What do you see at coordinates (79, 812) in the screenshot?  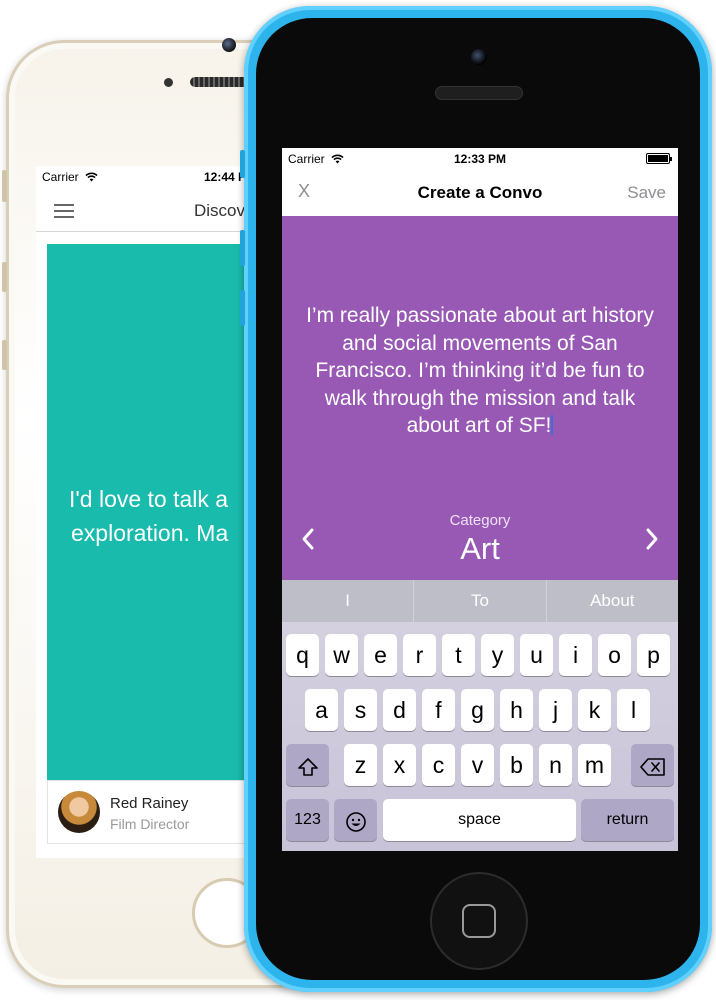 I see `avatar` at bounding box center [79, 812].